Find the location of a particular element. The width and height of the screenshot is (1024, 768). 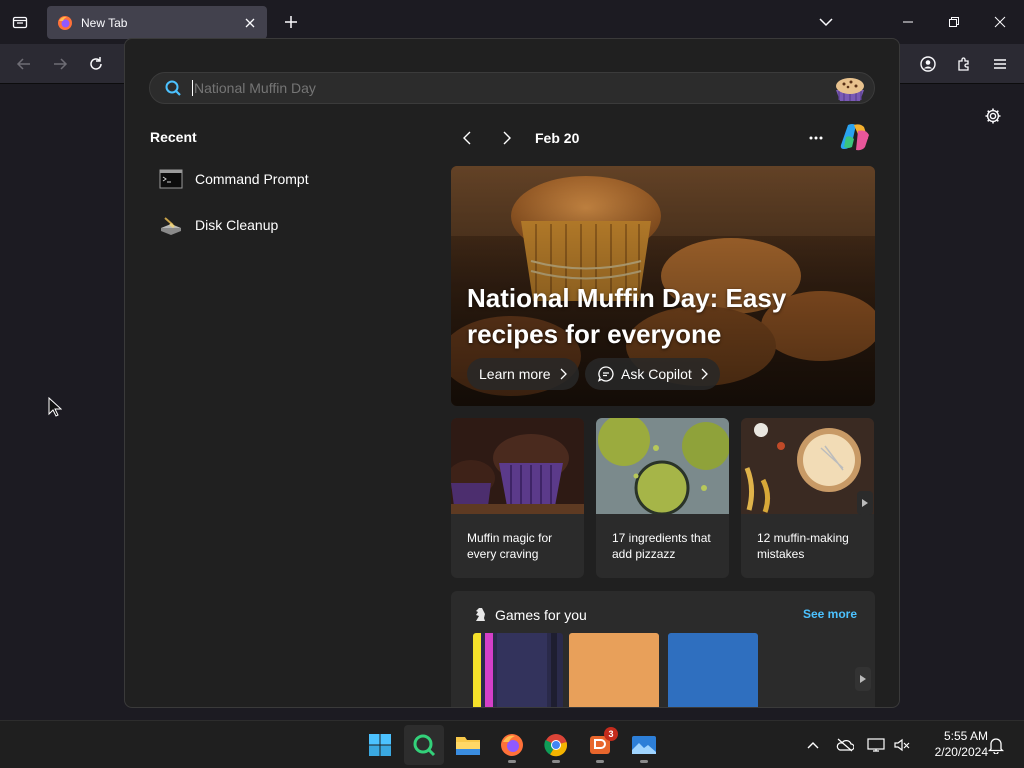

search-box is located at coordinates (512, 88).